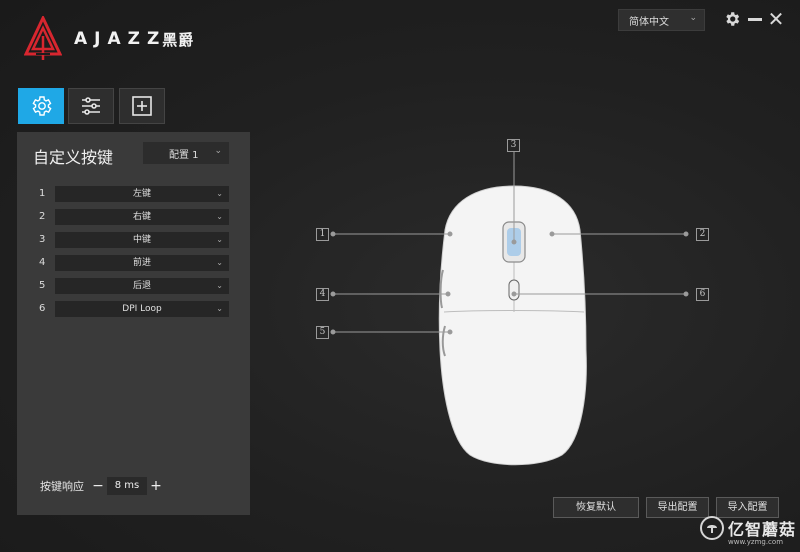  What do you see at coordinates (596, 507) in the screenshot?
I see `restore-defaults-button: 恢复默认` at bounding box center [596, 507].